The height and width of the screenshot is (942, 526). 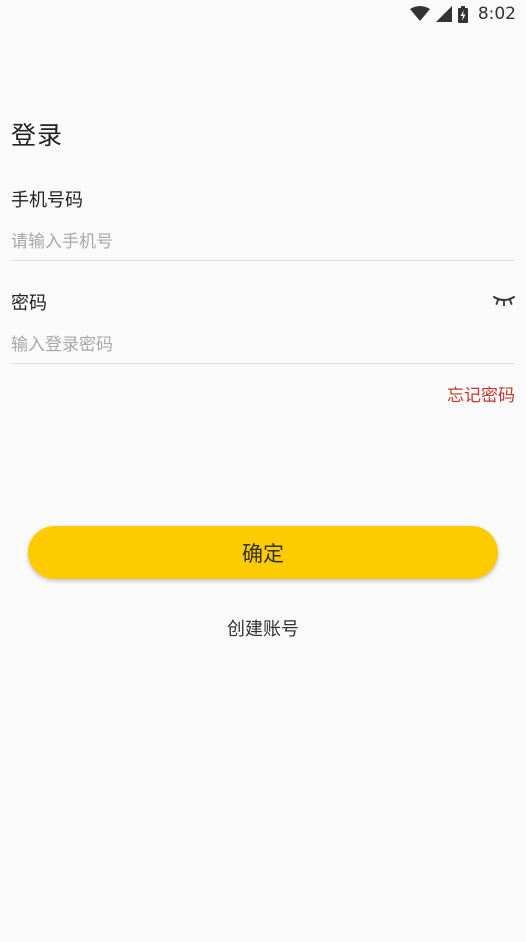 I want to click on forgot-password-link: 忘记密码, so click(x=481, y=393).